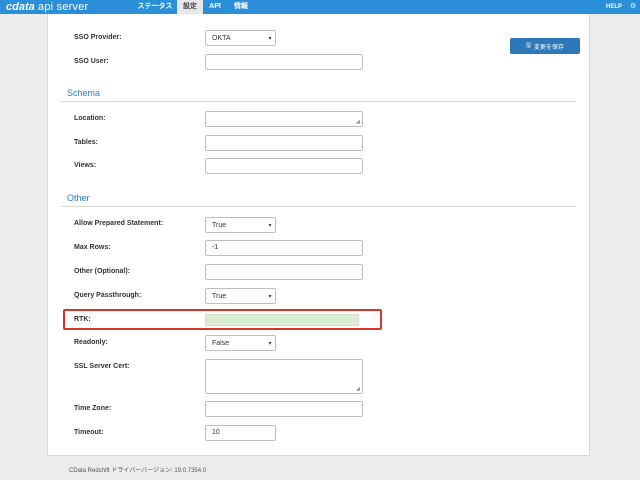 The width and height of the screenshot is (640, 480). I want to click on help-link: HELP, so click(614, 7).